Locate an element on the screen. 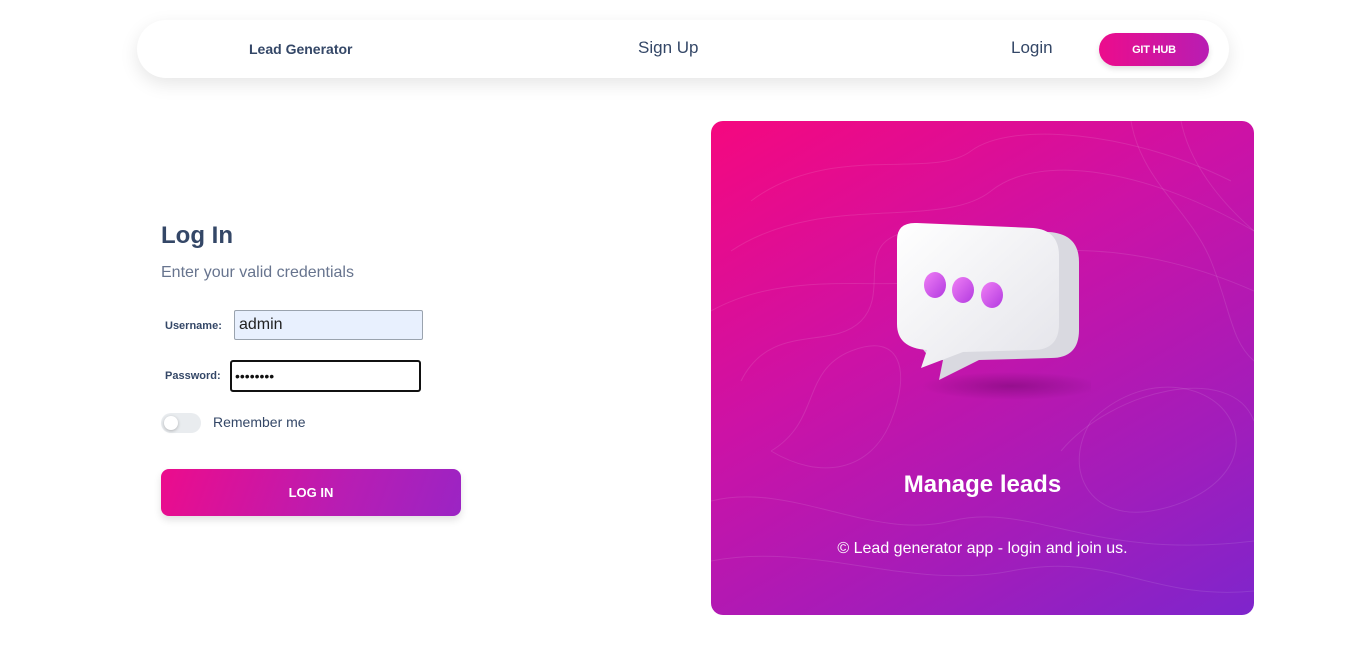 The height and width of the screenshot is (657, 1366). remember-me-toggle is located at coordinates (181, 423).